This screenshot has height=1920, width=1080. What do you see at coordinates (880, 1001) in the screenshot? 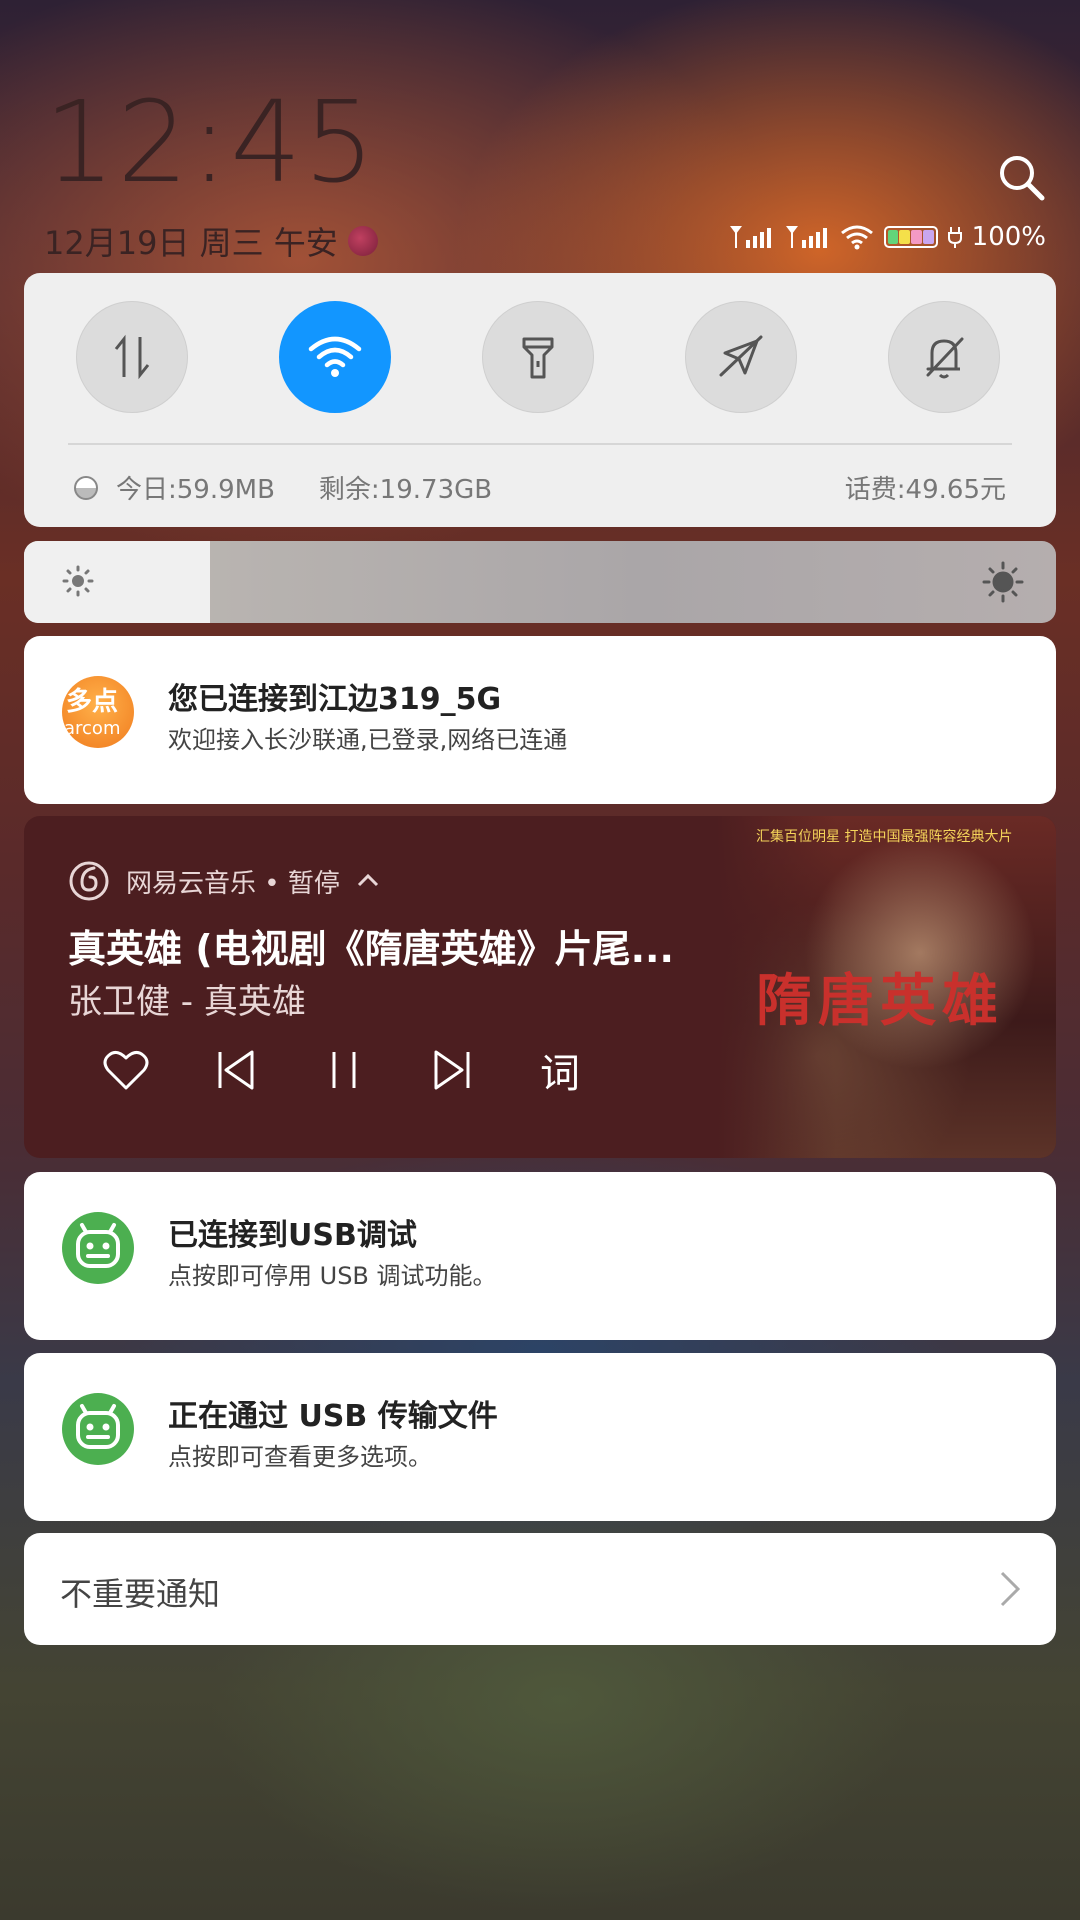
I see `album-title: 隋唐英雄` at bounding box center [880, 1001].